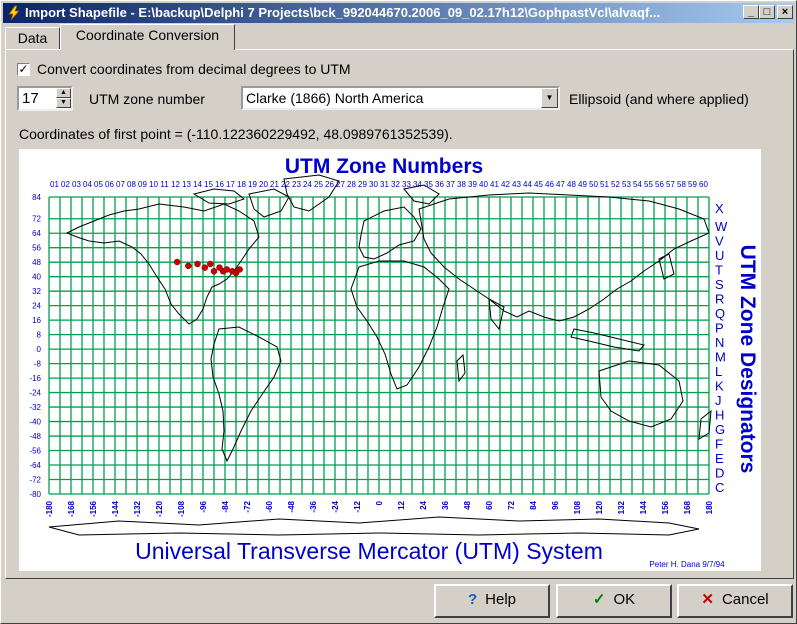 This screenshot has height=624, width=797. What do you see at coordinates (719, 208) in the screenshot?
I see `zone-designator-label: X` at bounding box center [719, 208].